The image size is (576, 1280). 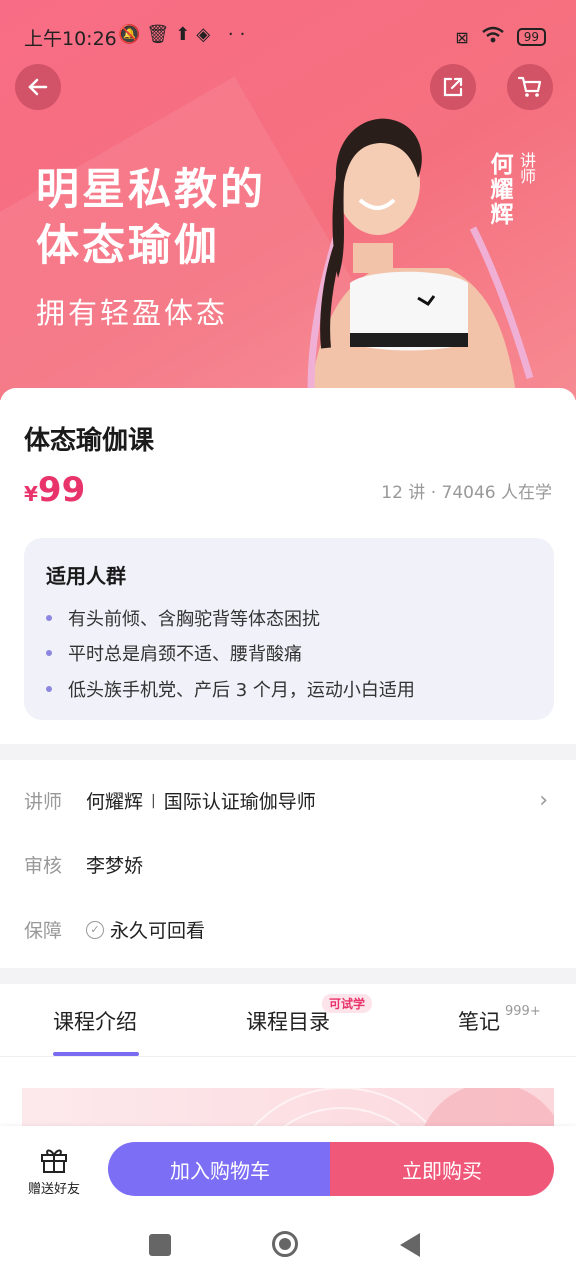 I want to click on battery-icon: 99, so click(x=531, y=37).